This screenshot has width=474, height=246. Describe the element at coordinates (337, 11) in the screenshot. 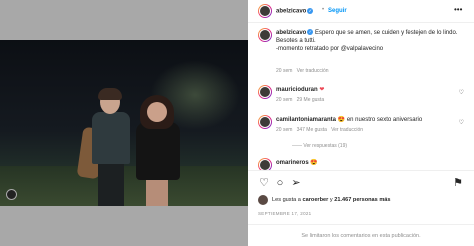

I see `follow-button: Seguir` at that location.